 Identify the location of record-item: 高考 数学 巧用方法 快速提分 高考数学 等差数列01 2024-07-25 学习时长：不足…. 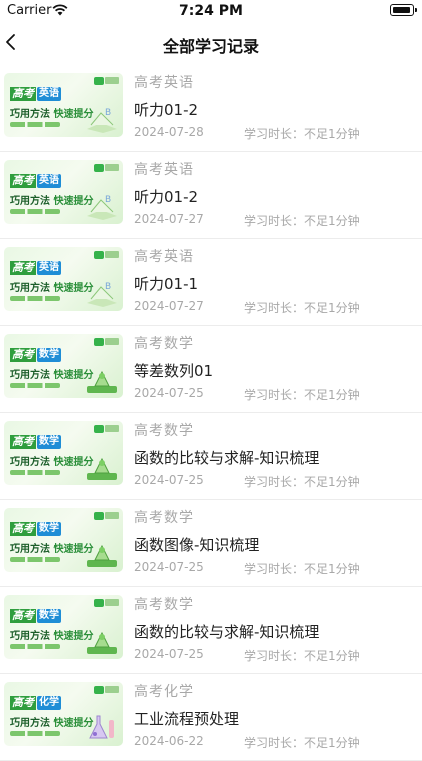
(211, 369).